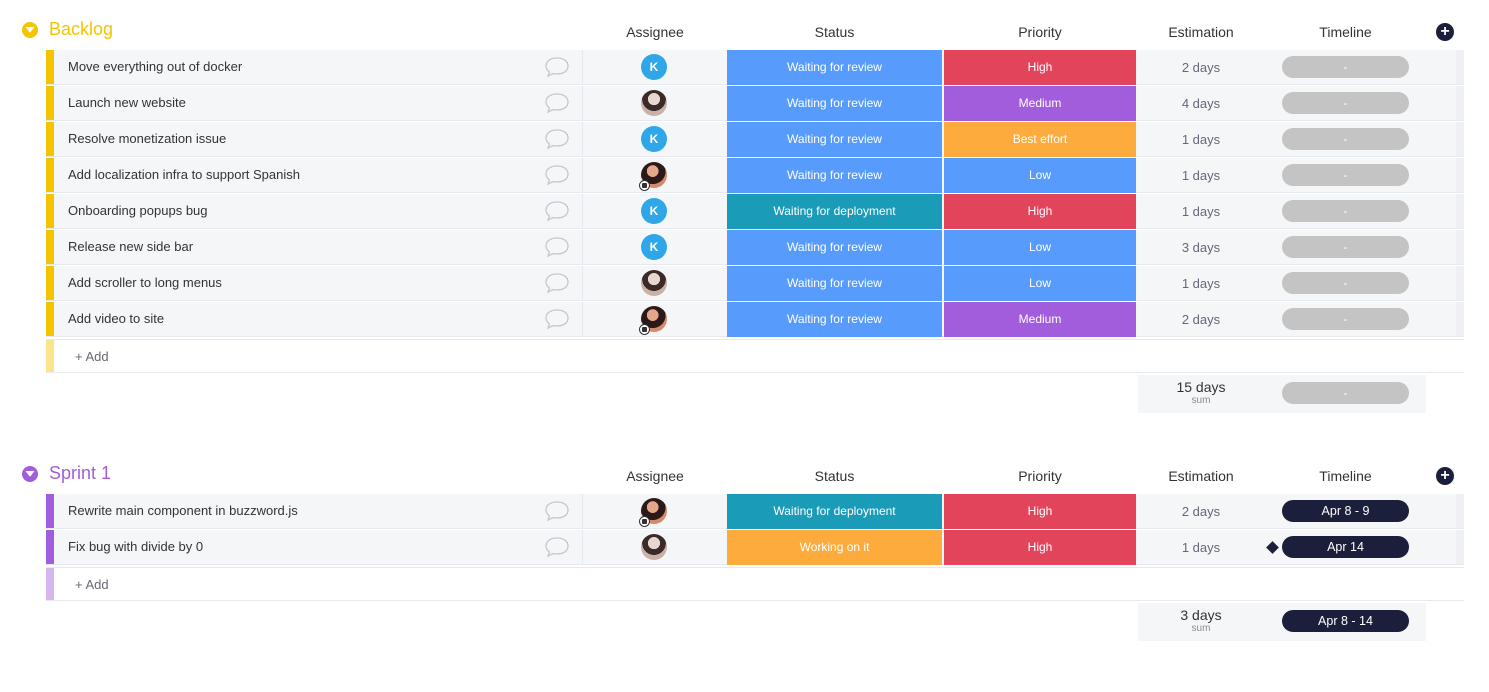 The image size is (1489, 692). I want to click on task-name: Launch new website, so click(127, 102).